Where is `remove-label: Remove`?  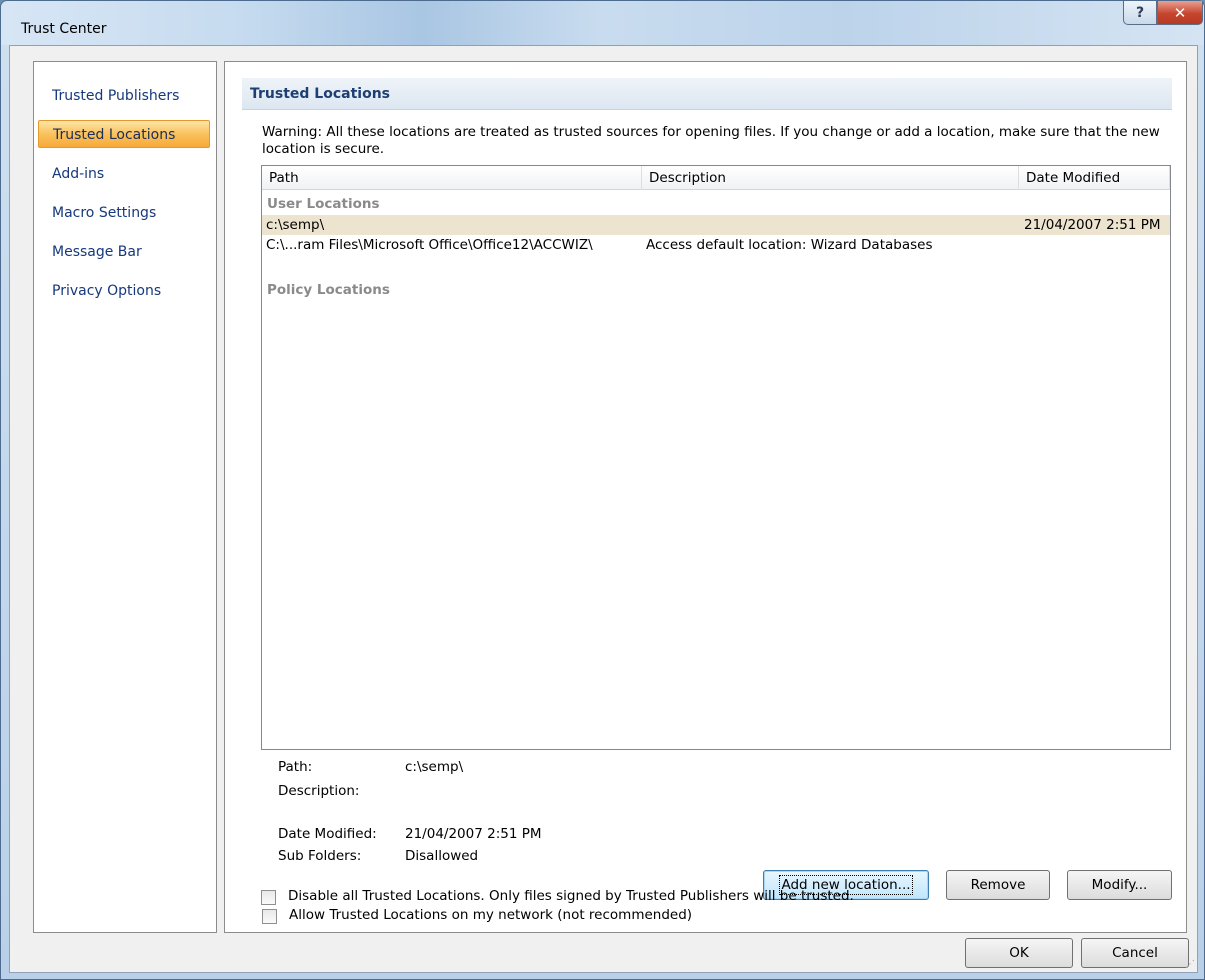
remove-label: Remove is located at coordinates (998, 885).